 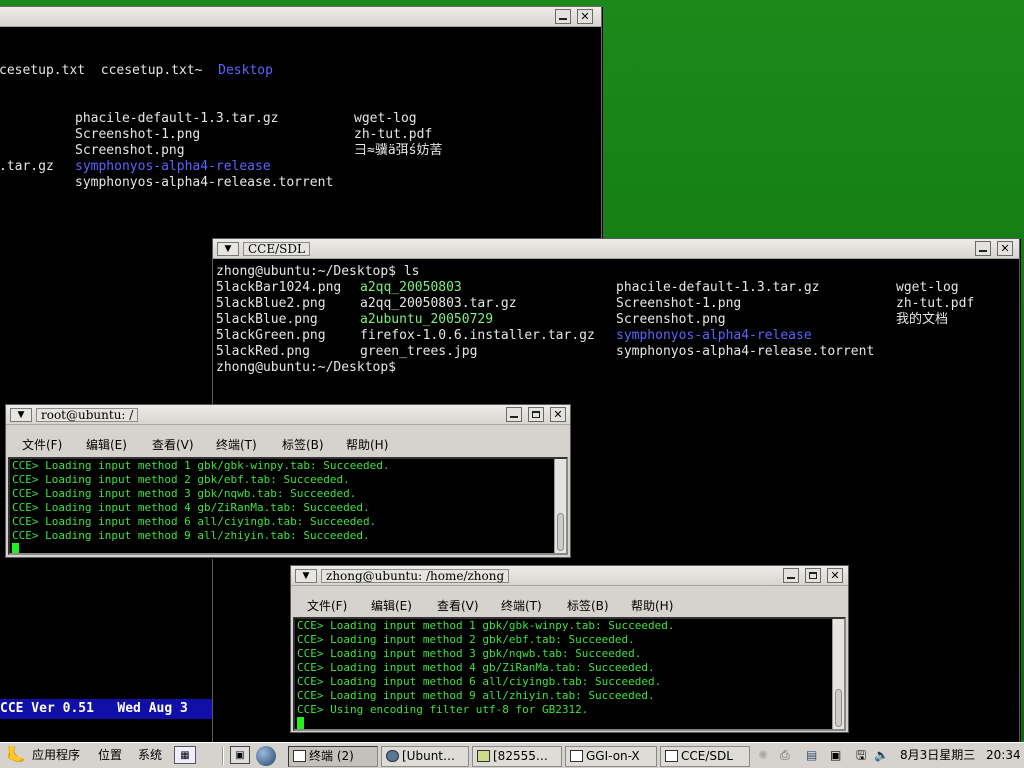 What do you see at coordinates (477, 335) in the screenshot?
I see `listing-entry: firefox-1.0.6.installer.tar.gz` at bounding box center [477, 335].